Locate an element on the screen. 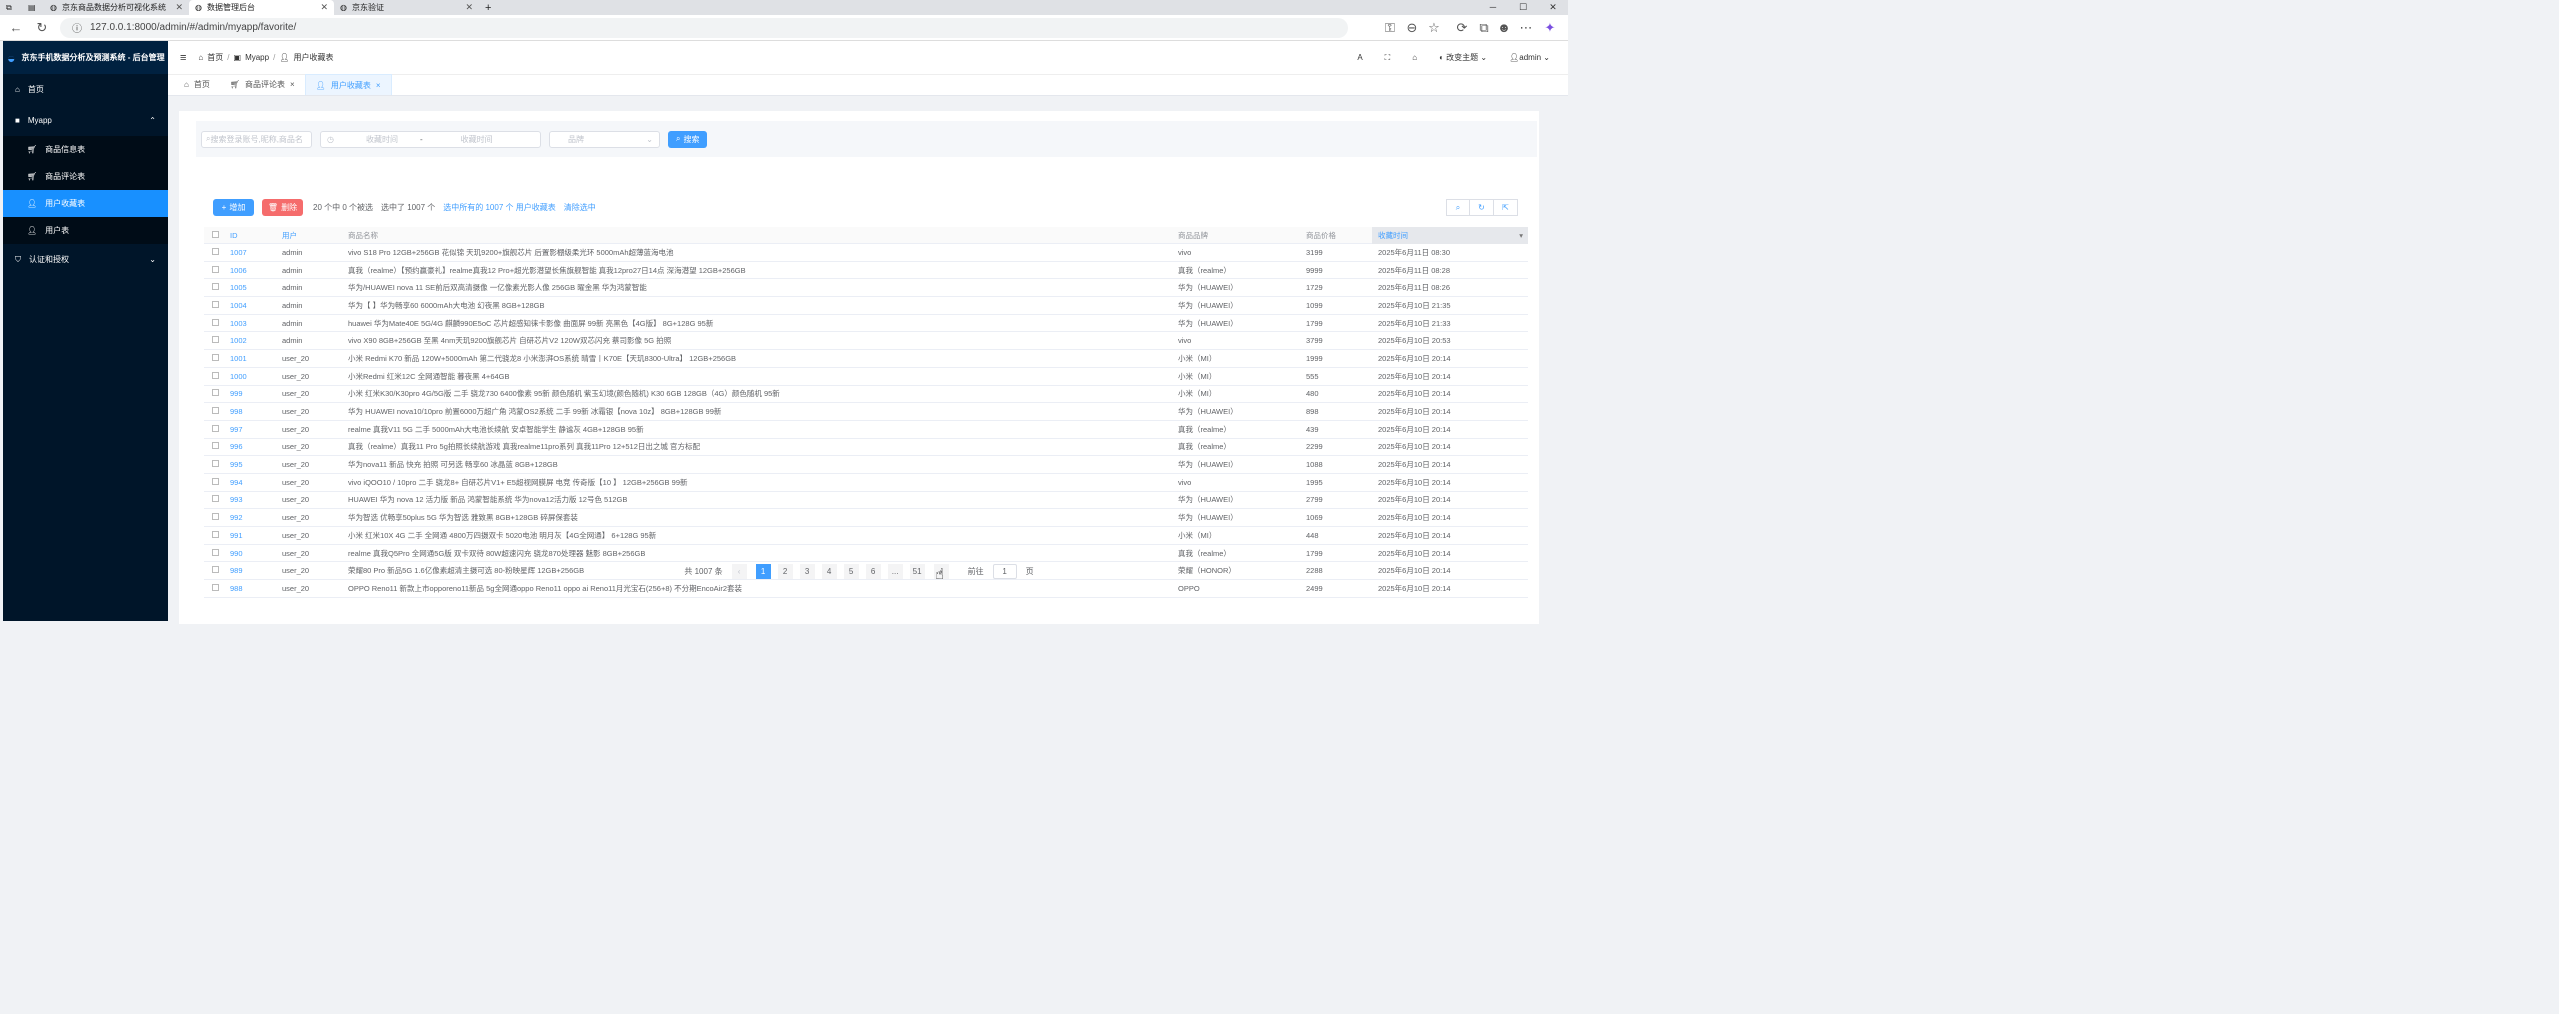 Image resolution: width=2559 pixels, height=1014 pixels. clear-selection-link: 清除选中 is located at coordinates (580, 207).